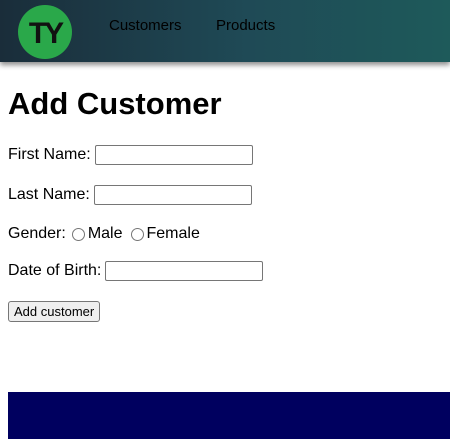  I want to click on last-name-input, so click(172, 195).